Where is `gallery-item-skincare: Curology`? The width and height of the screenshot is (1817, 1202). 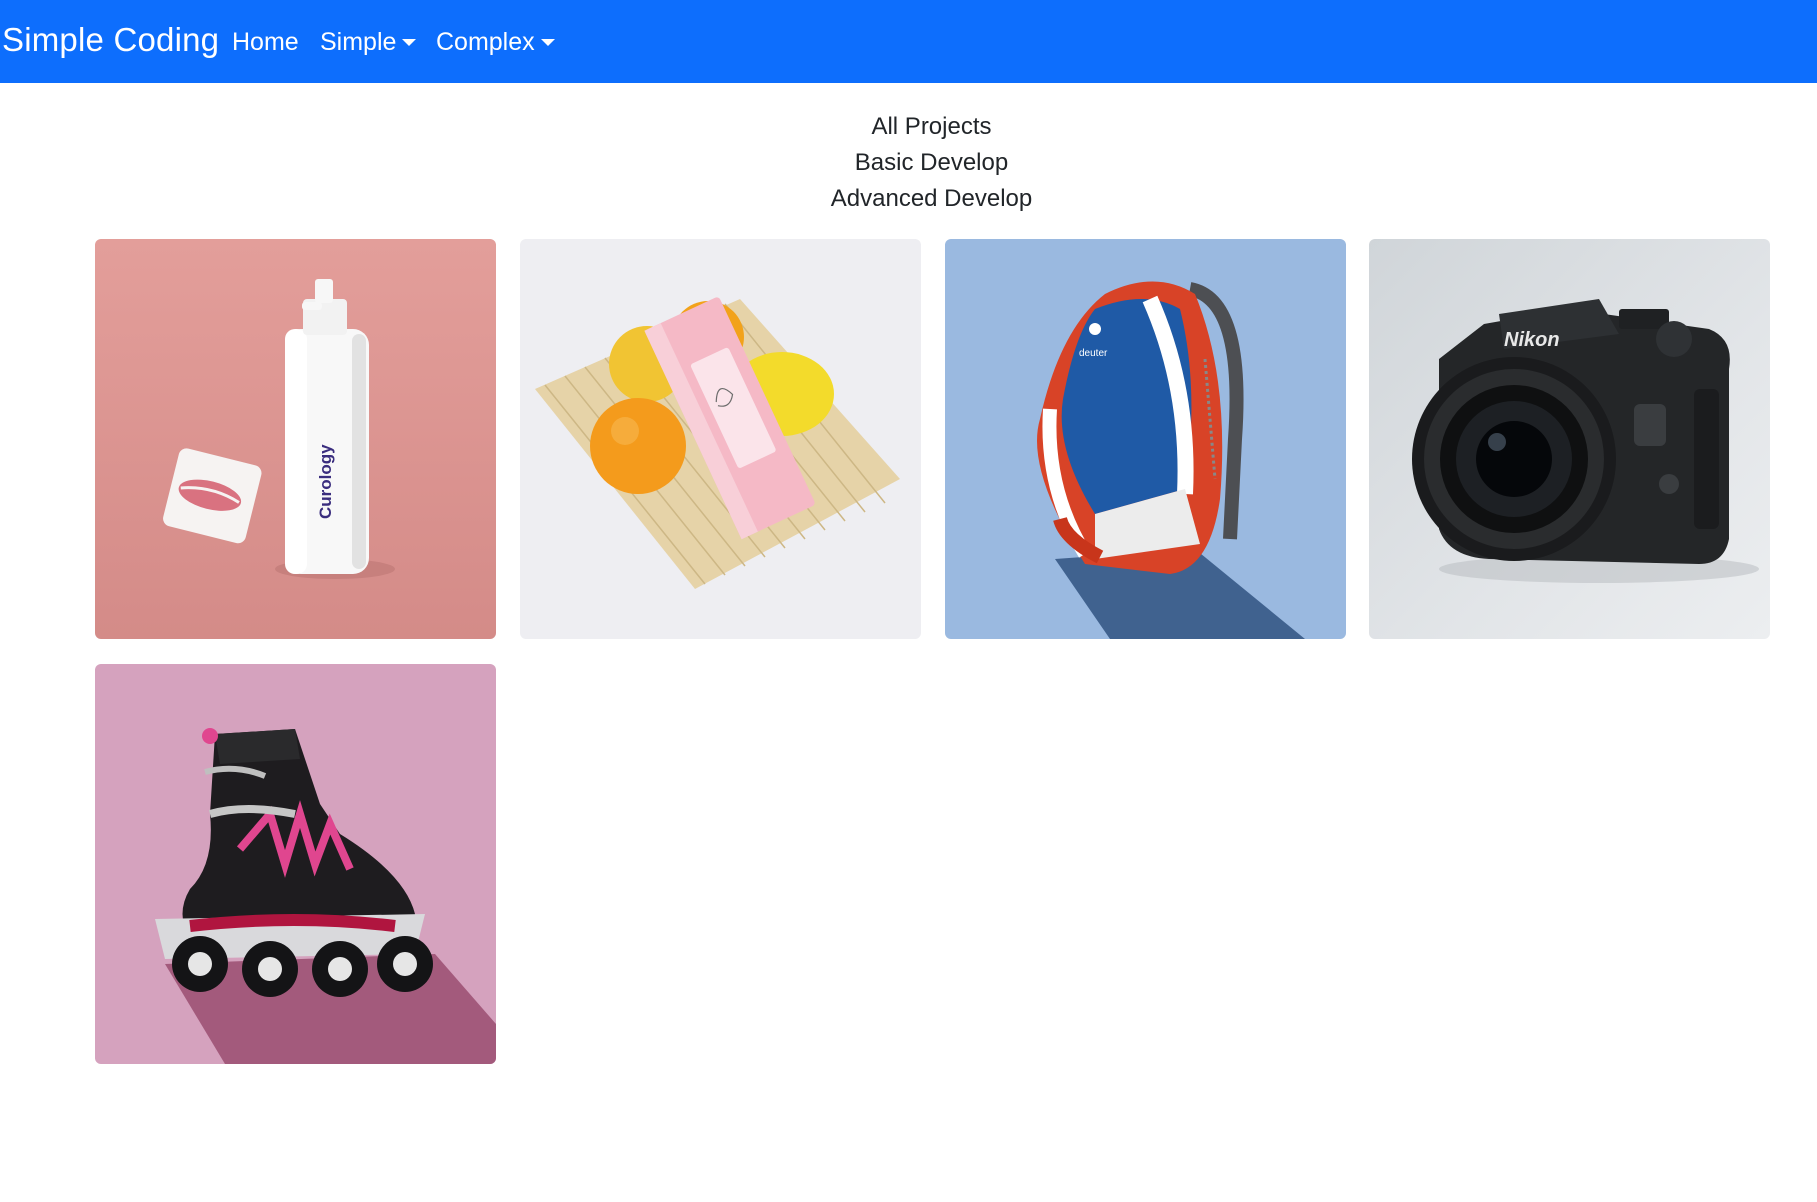
gallery-item-skincare: Curology is located at coordinates (295, 439).